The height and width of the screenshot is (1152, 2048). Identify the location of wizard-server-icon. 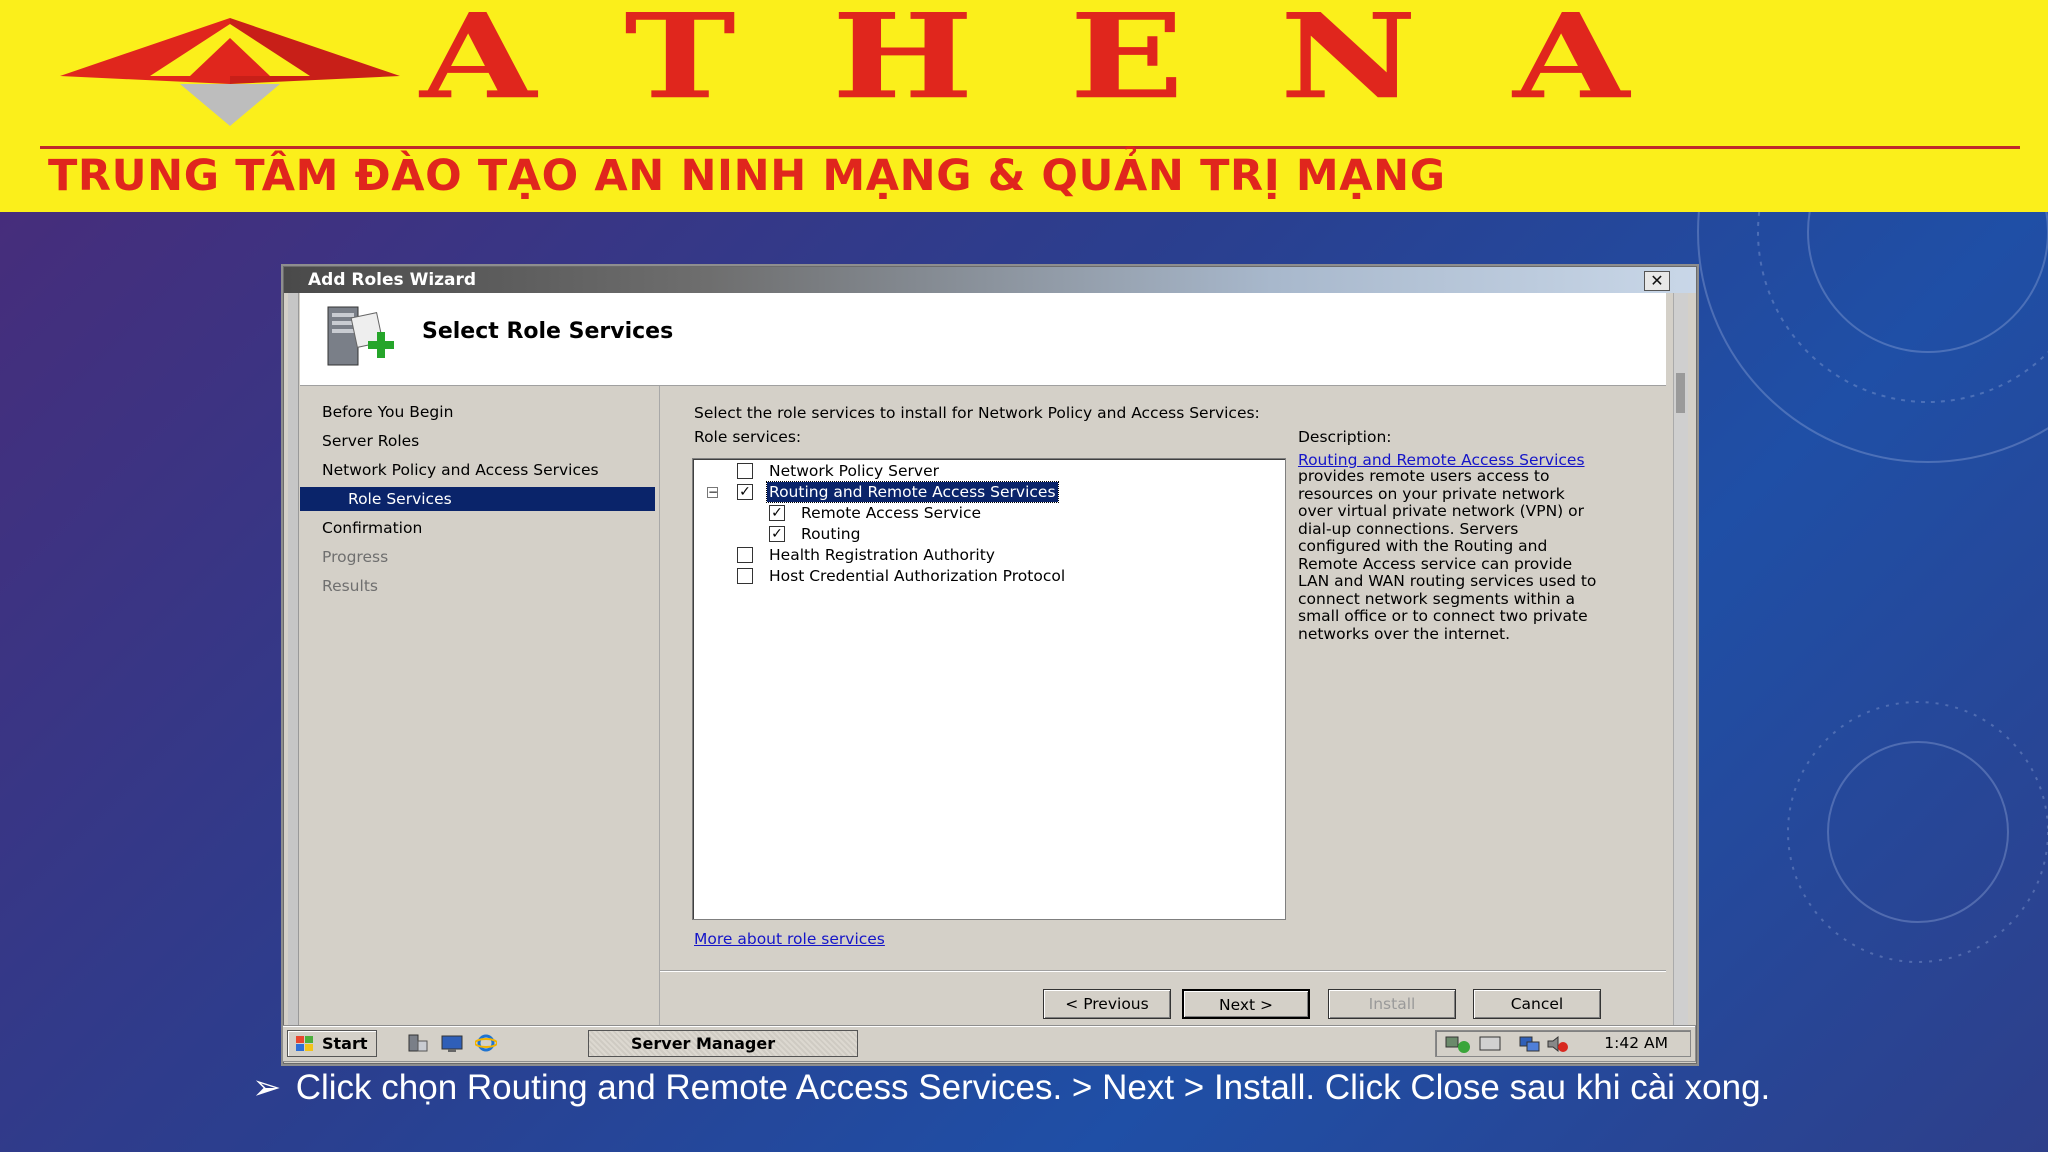
(360, 336).